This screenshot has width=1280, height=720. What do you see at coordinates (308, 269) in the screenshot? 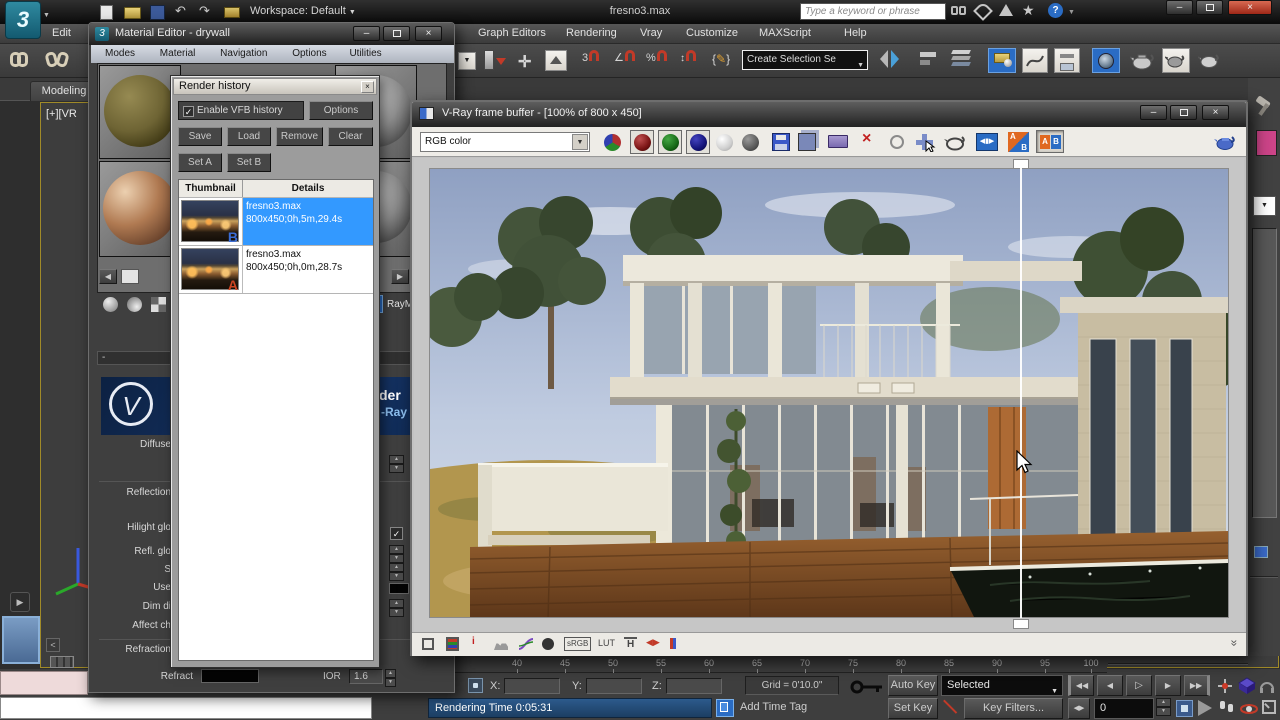
I see `history-details: fresno3.max 800x450;0h,0m,28.7s` at bounding box center [308, 269].